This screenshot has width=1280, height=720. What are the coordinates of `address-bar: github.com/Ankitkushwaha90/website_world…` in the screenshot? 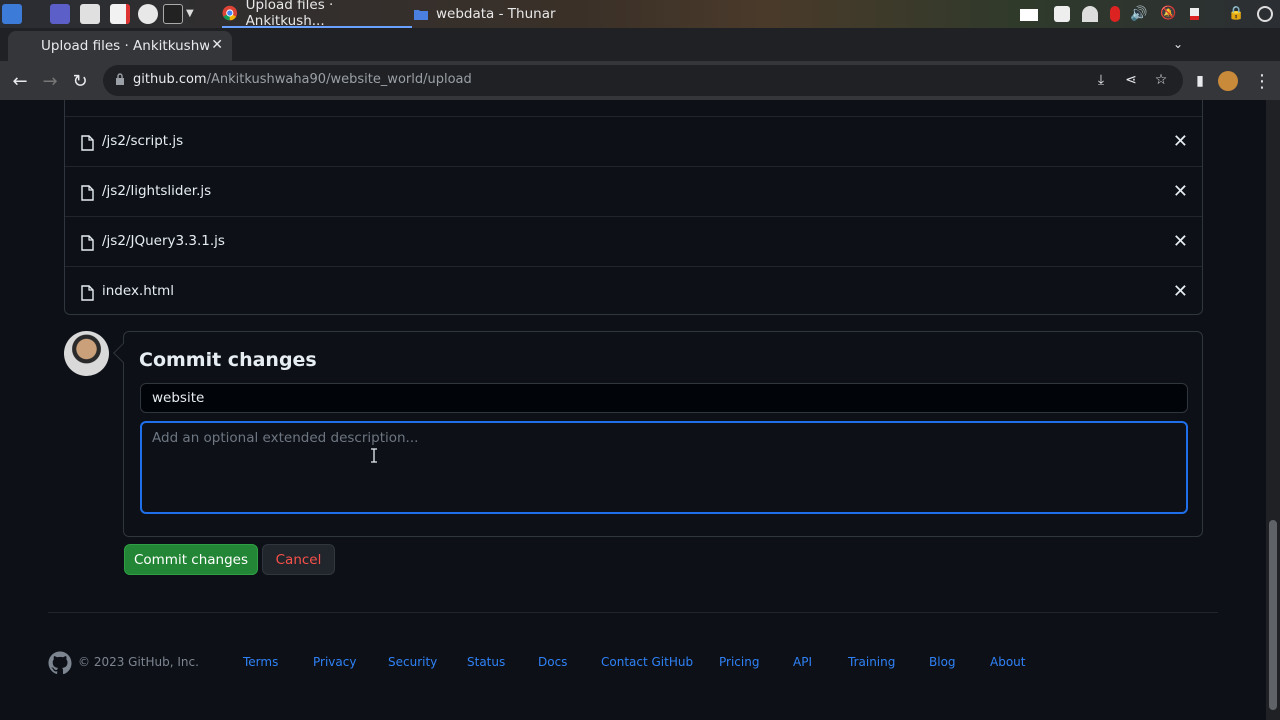 It's located at (643, 80).